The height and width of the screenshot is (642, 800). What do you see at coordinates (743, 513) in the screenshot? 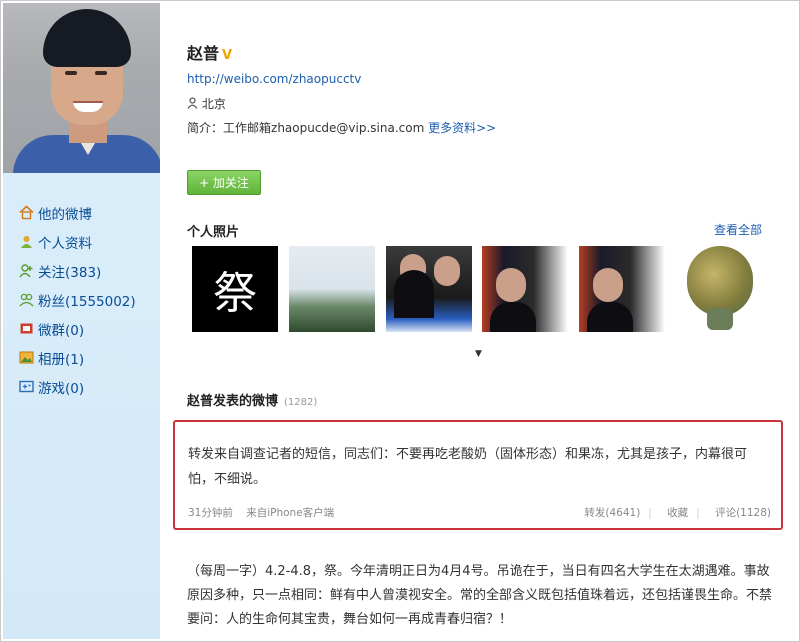
I see `comment-button: 评论(1128)` at bounding box center [743, 513].